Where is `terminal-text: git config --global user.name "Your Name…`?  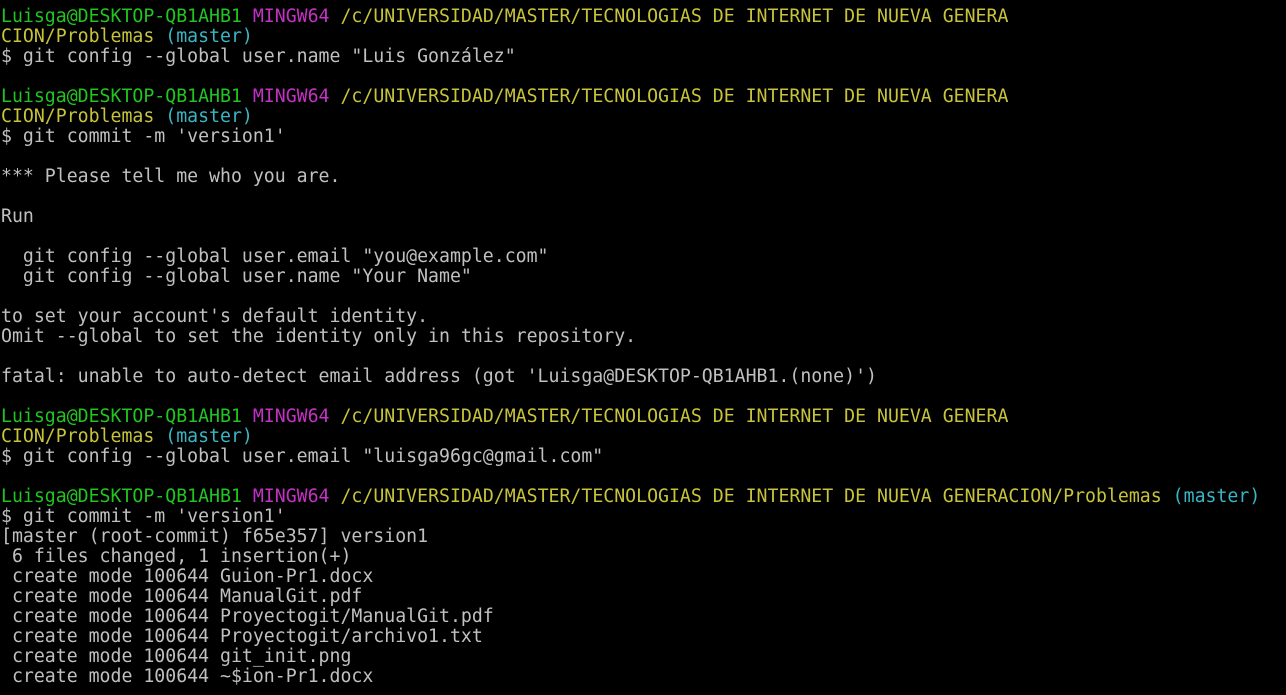 terminal-text: git config --global user.name "Your Name… is located at coordinates (236, 277).